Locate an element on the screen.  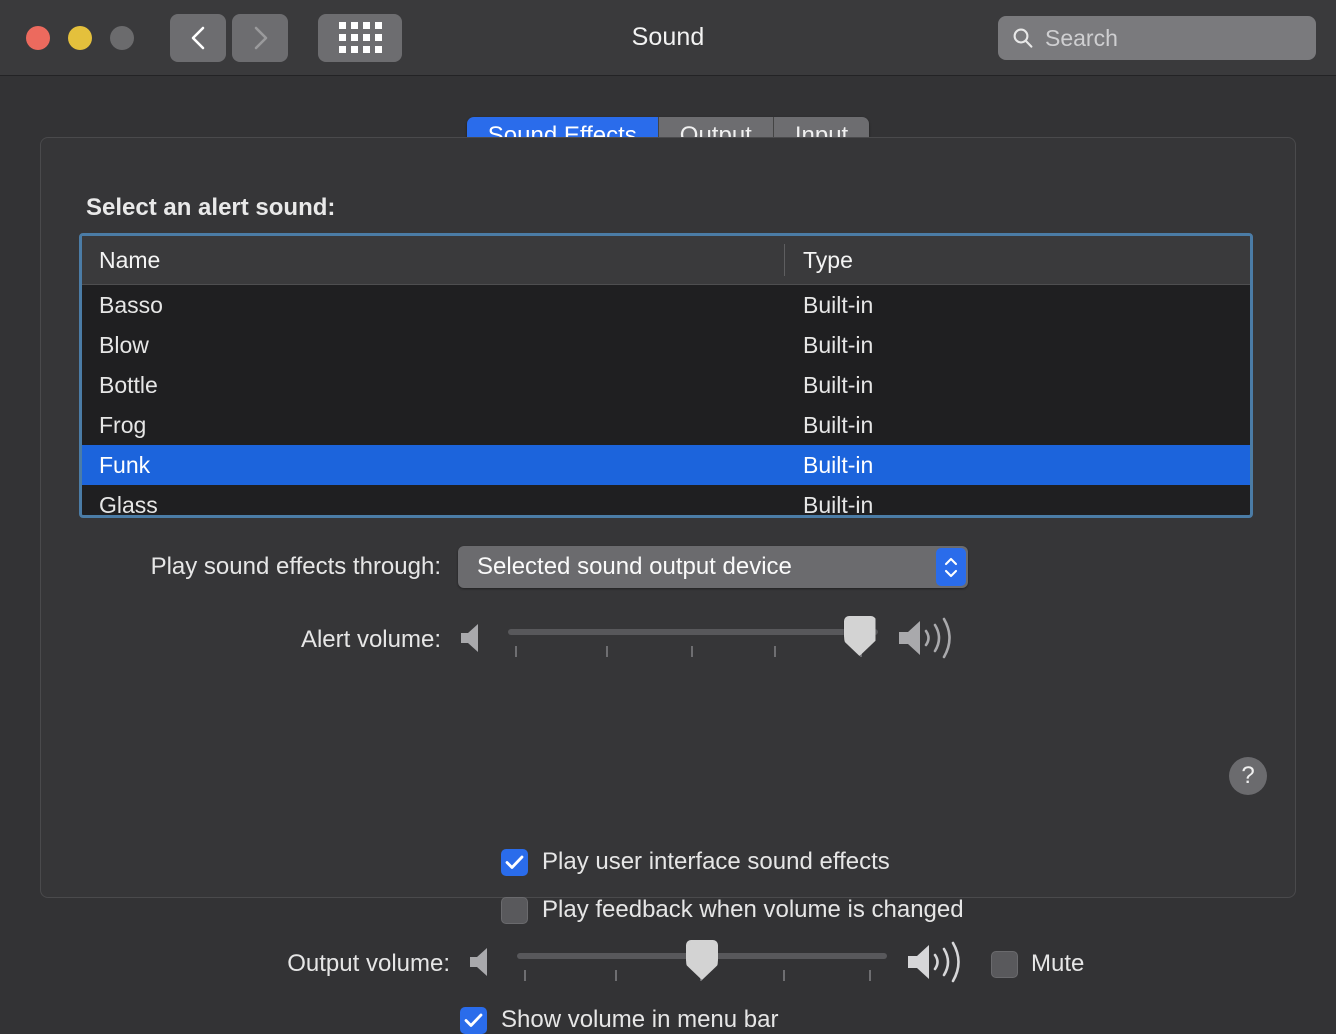
chevron-right-icon is located at coordinates (261, 37).